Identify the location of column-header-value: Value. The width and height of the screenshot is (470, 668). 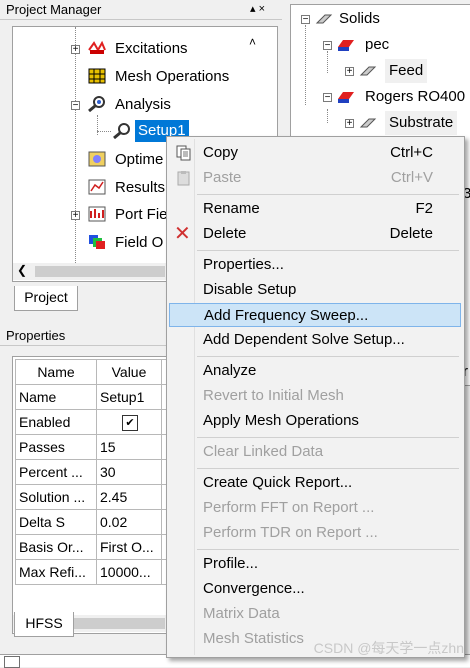
(129, 372).